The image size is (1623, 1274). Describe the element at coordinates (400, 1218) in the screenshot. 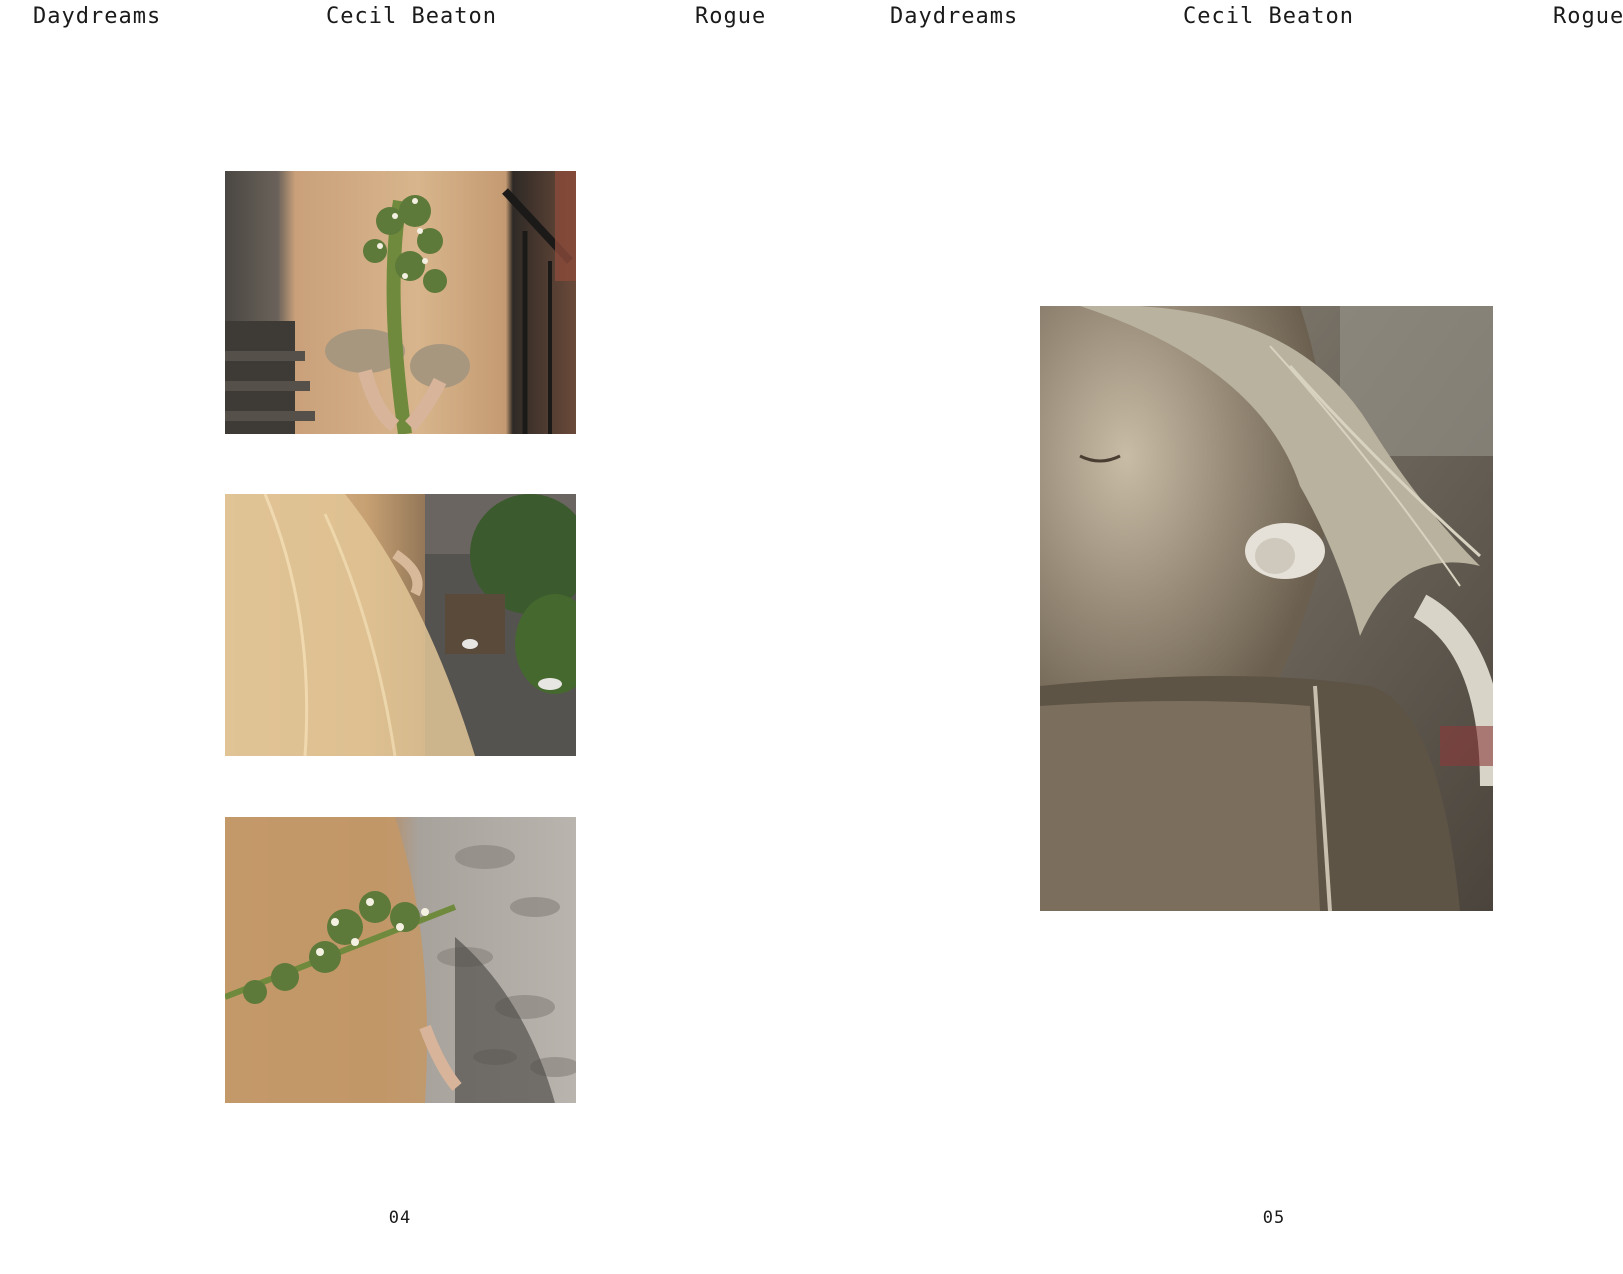

I see `page-number-left: 04` at that location.